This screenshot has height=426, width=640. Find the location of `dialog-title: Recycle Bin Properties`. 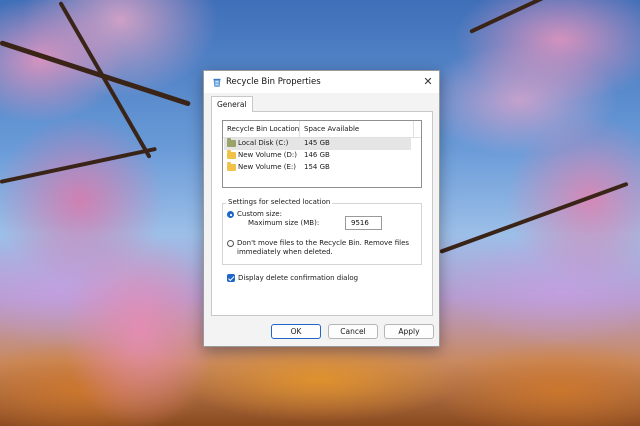

dialog-title: Recycle Bin Properties is located at coordinates (273, 82).